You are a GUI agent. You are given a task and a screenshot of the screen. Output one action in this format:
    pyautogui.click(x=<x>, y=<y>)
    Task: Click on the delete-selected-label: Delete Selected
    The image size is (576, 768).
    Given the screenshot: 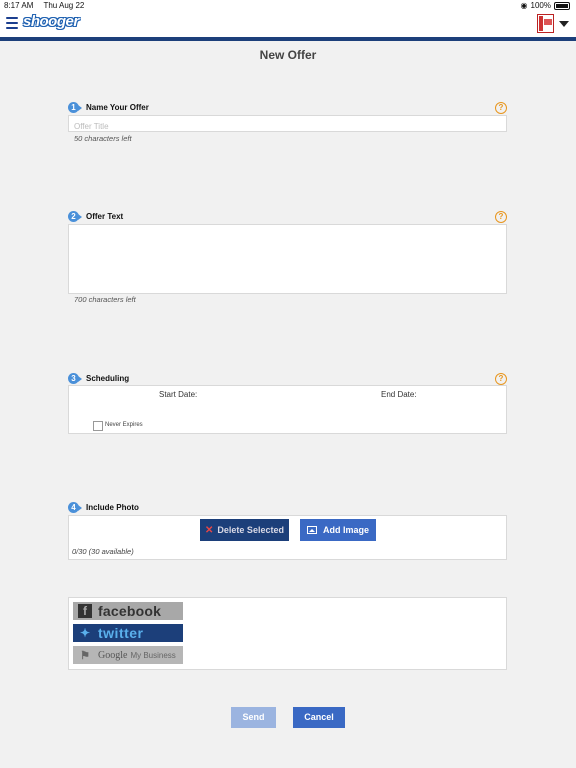 What is the action you would take?
    pyautogui.click(x=250, y=530)
    